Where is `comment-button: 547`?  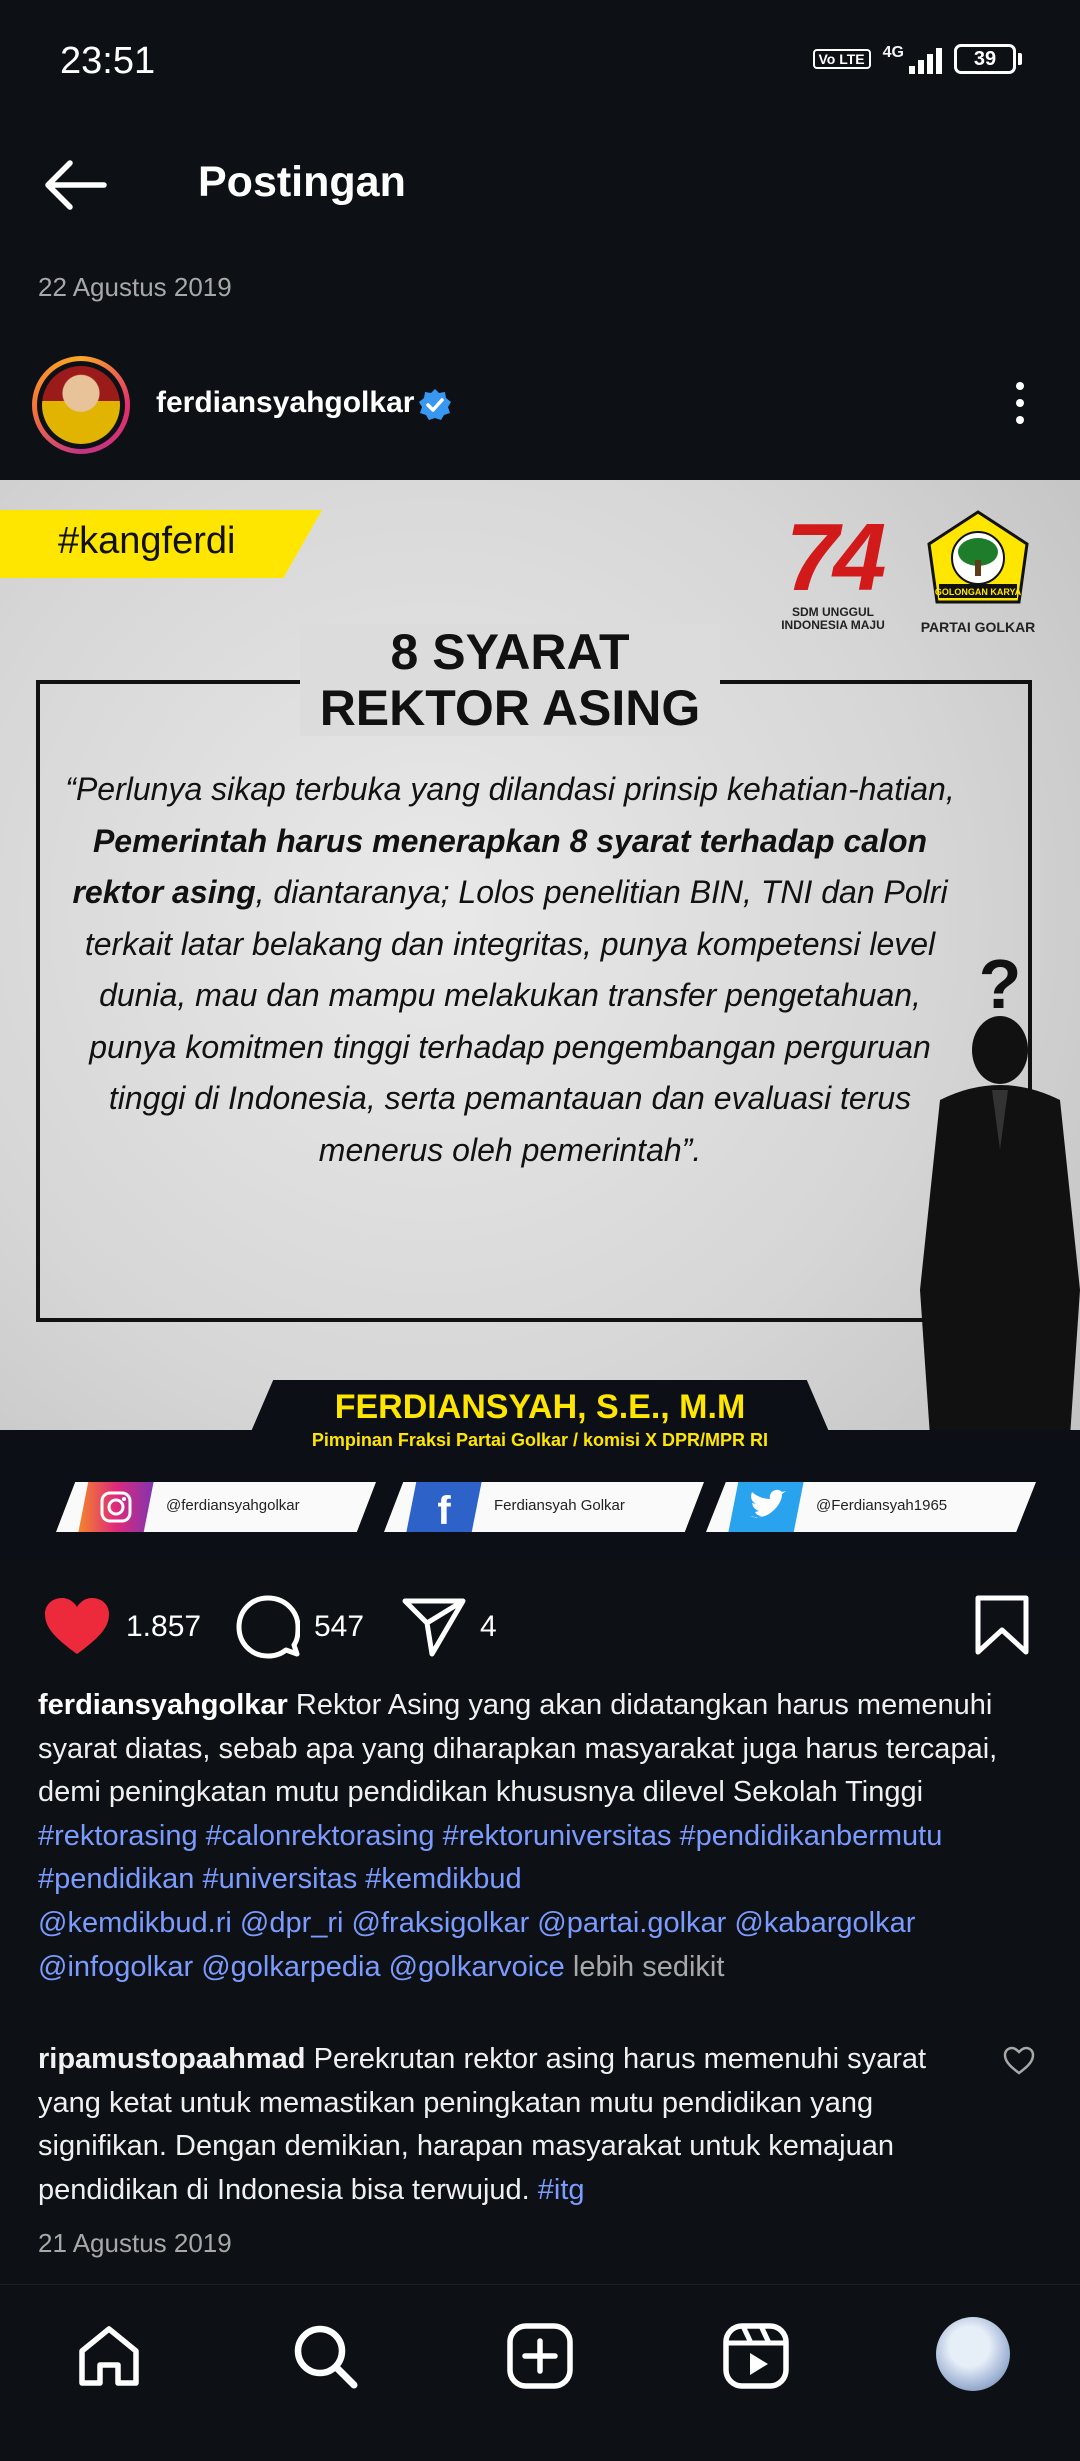
comment-button: 547 is located at coordinates (300, 1627).